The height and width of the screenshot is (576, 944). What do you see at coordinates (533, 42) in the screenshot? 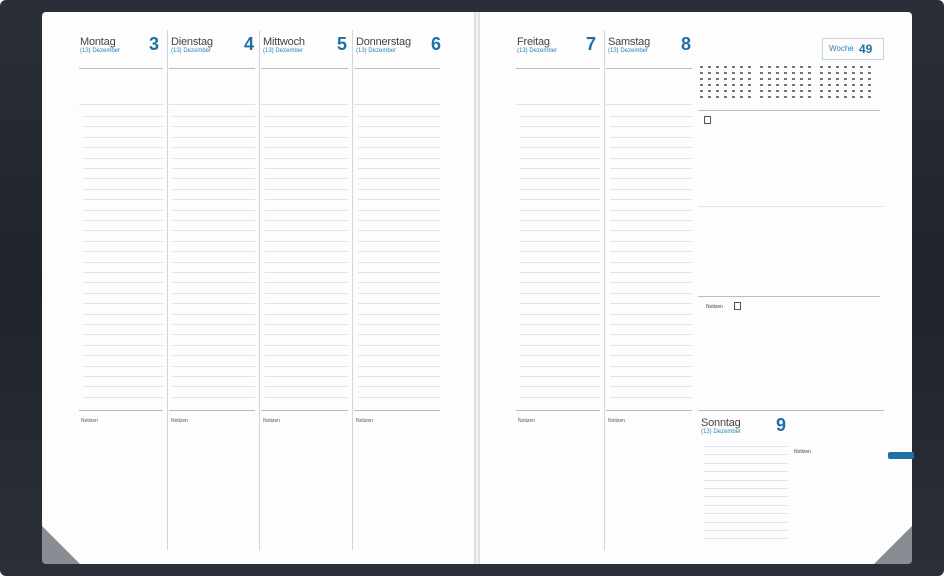
I see `day-name: Freitag` at bounding box center [533, 42].